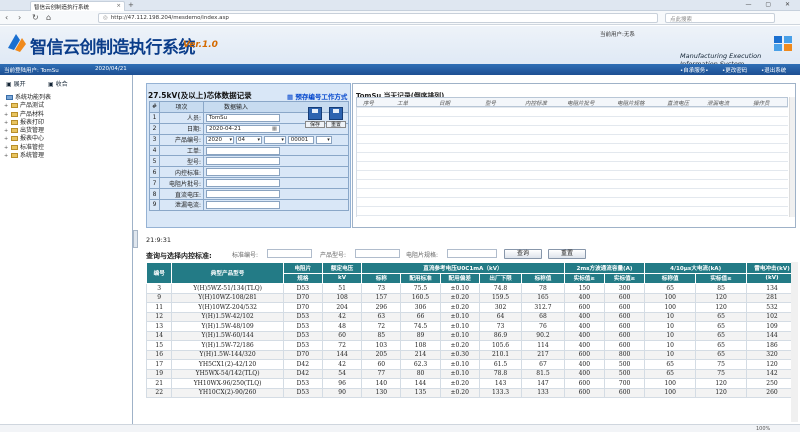 The image size is (800, 432). What do you see at coordinates (35, 17) in the screenshot?
I see `refresh-icon: ↻` at bounding box center [35, 17].